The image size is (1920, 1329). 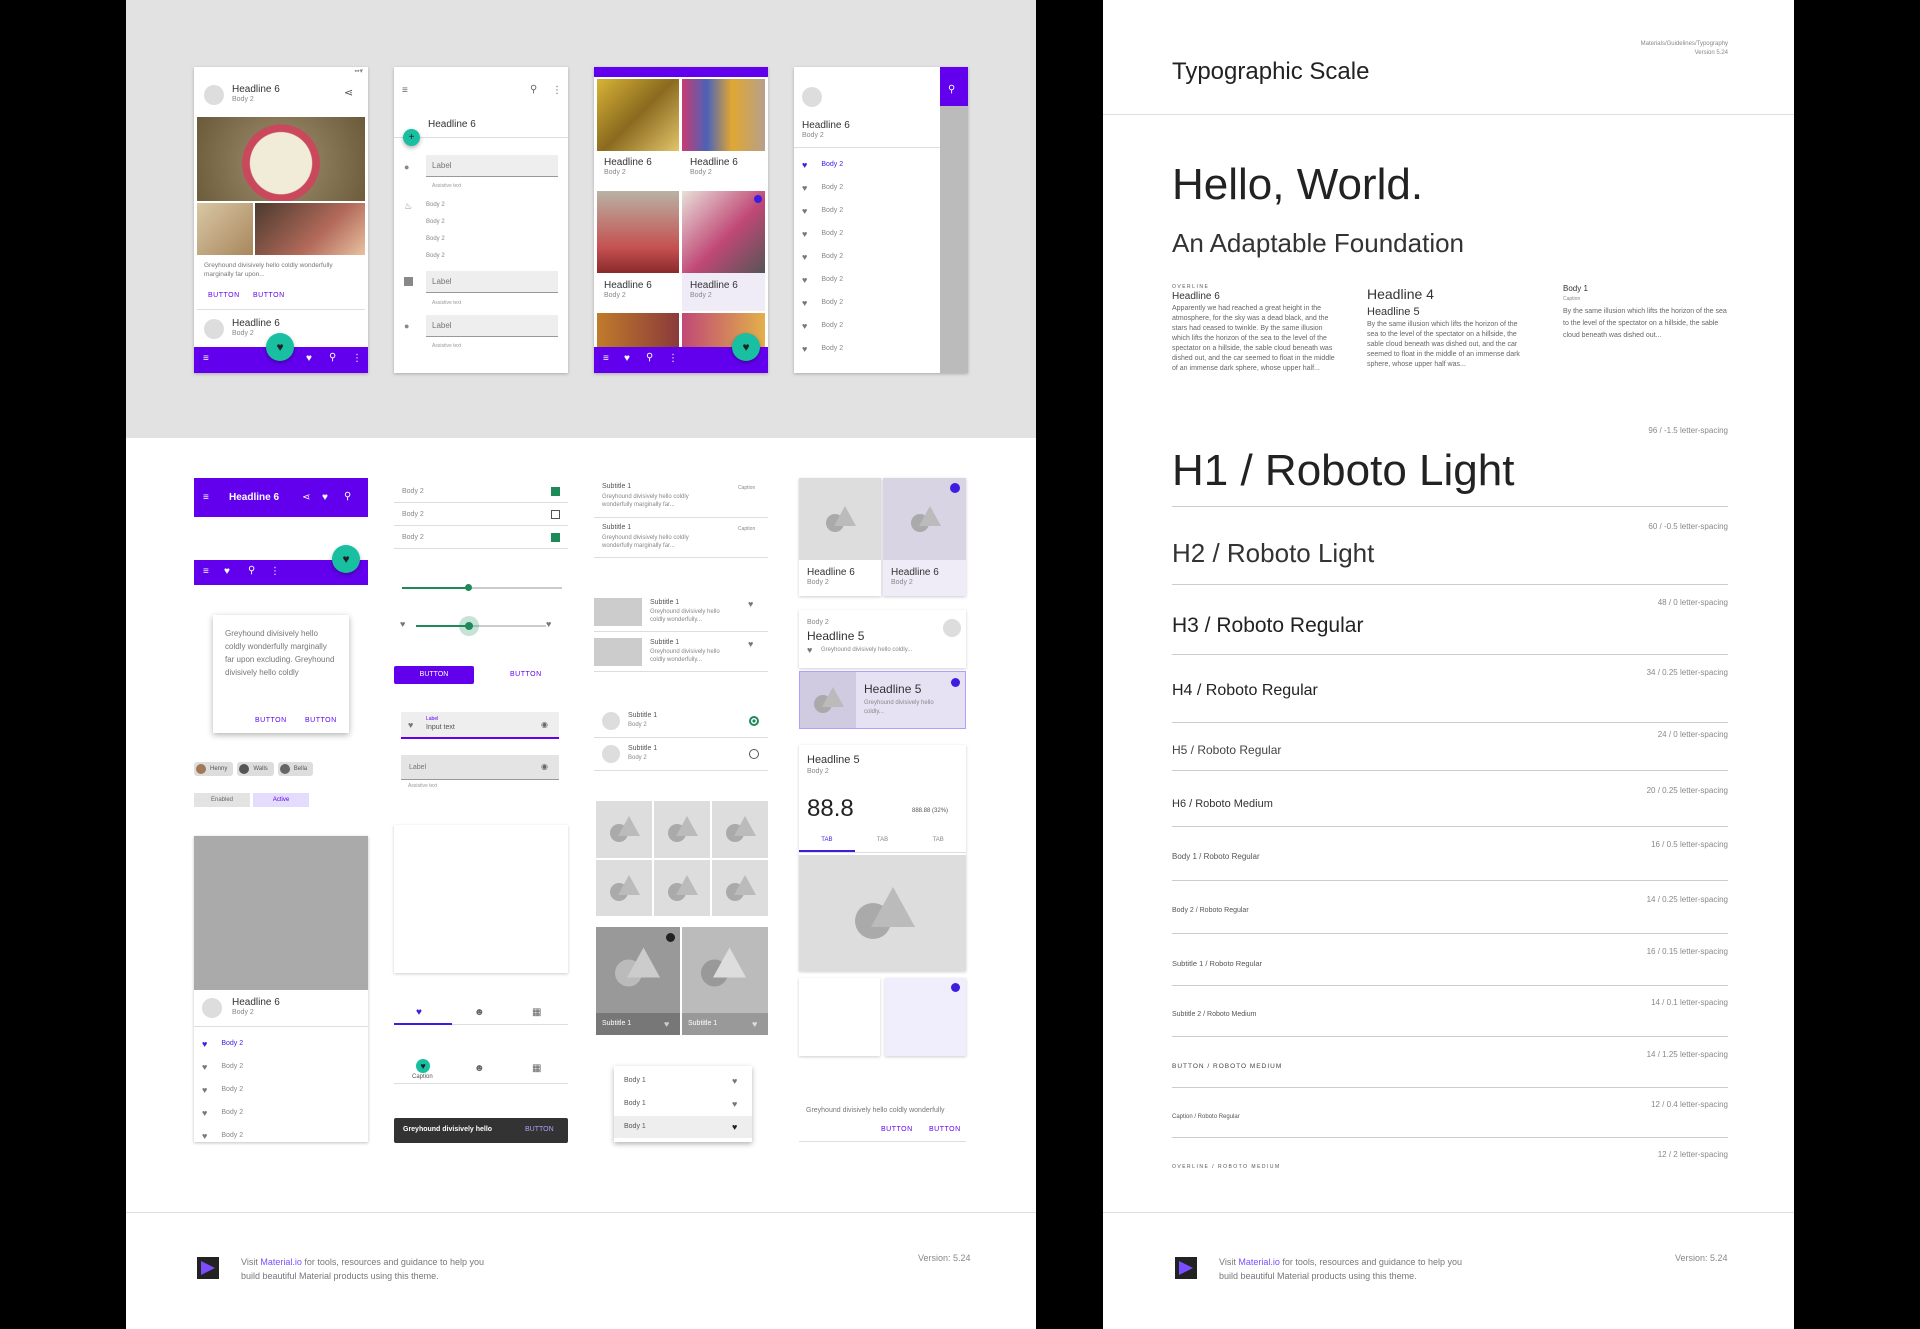 What do you see at coordinates (925, 1017) in the screenshot?
I see `blank-card-selected` at bounding box center [925, 1017].